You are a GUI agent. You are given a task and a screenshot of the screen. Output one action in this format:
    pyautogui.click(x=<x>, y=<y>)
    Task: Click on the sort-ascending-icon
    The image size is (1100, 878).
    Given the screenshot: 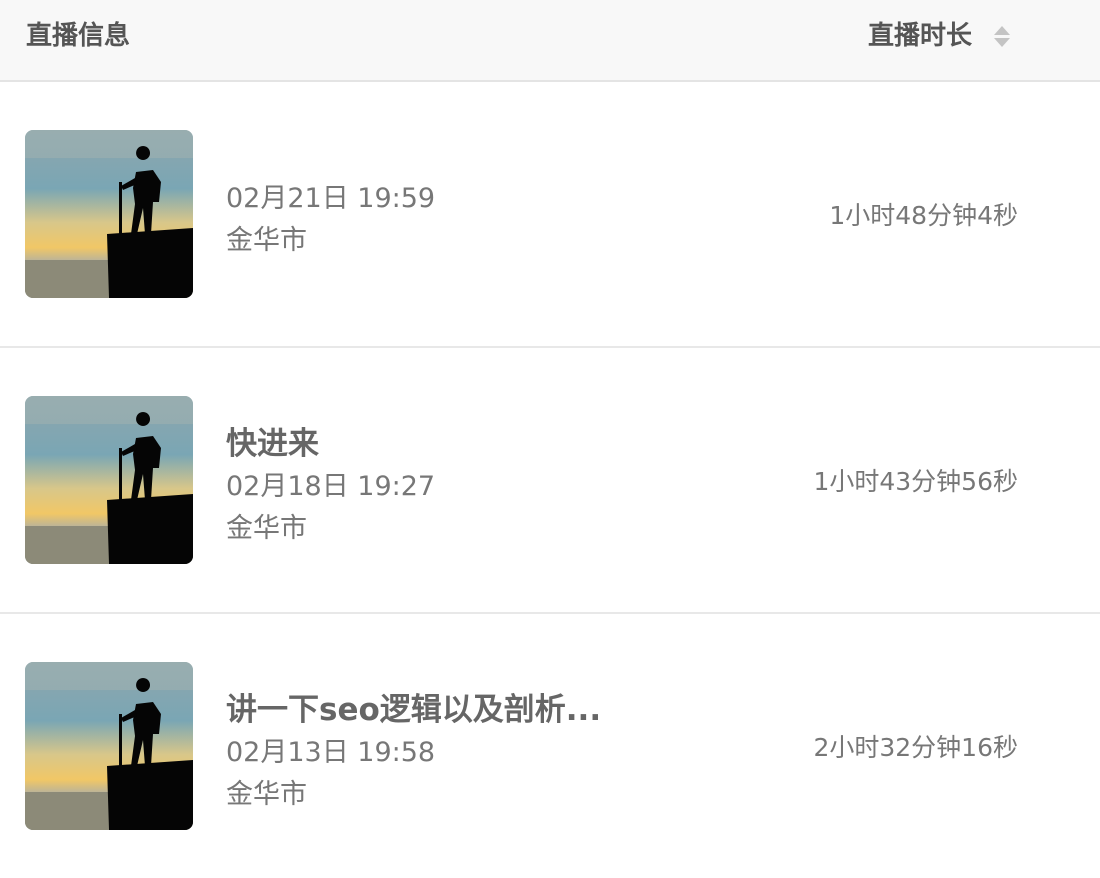 What is the action you would take?
    pyautogui.click(x=1002, y=30)
    